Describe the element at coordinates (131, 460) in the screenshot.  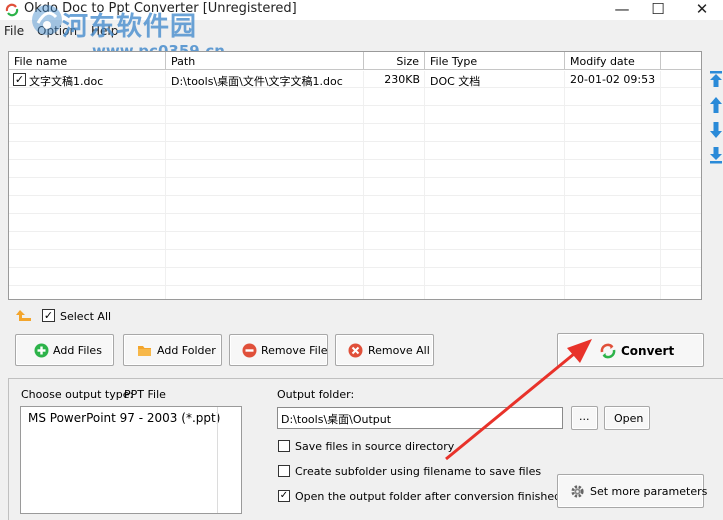
I see `output-format-list: MS PowerPoint 97 - 2003 (*.ppt)` at that location.